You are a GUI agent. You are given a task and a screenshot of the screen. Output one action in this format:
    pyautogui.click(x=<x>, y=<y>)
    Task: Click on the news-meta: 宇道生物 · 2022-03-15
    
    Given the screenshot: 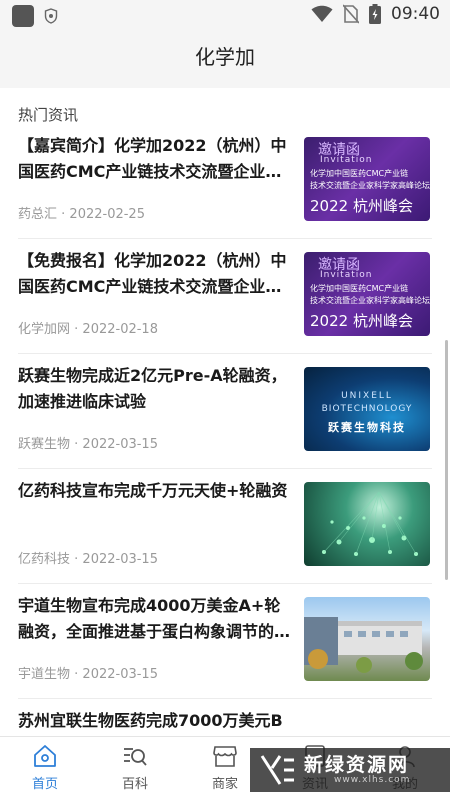 What is the action you would take?
    pyautogui.click(x=88, y=672)
    